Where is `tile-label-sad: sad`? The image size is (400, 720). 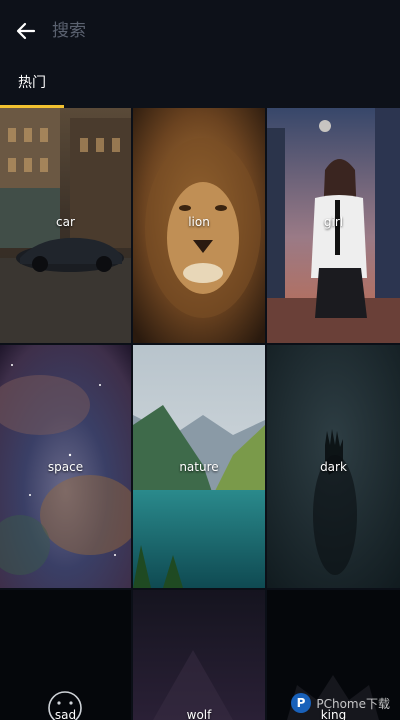
tile-label-sad: sad is located at coordinates (65, 714).